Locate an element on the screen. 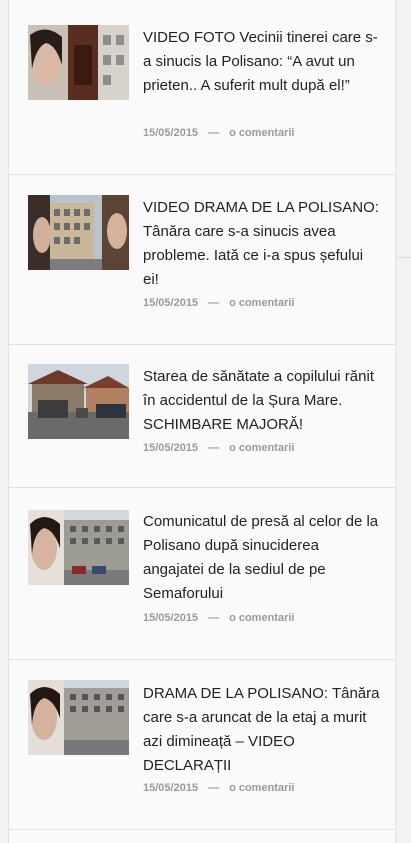 The height and width of the screenshot is (843, 411). page-background-edge is located at coordinates (403, 421).